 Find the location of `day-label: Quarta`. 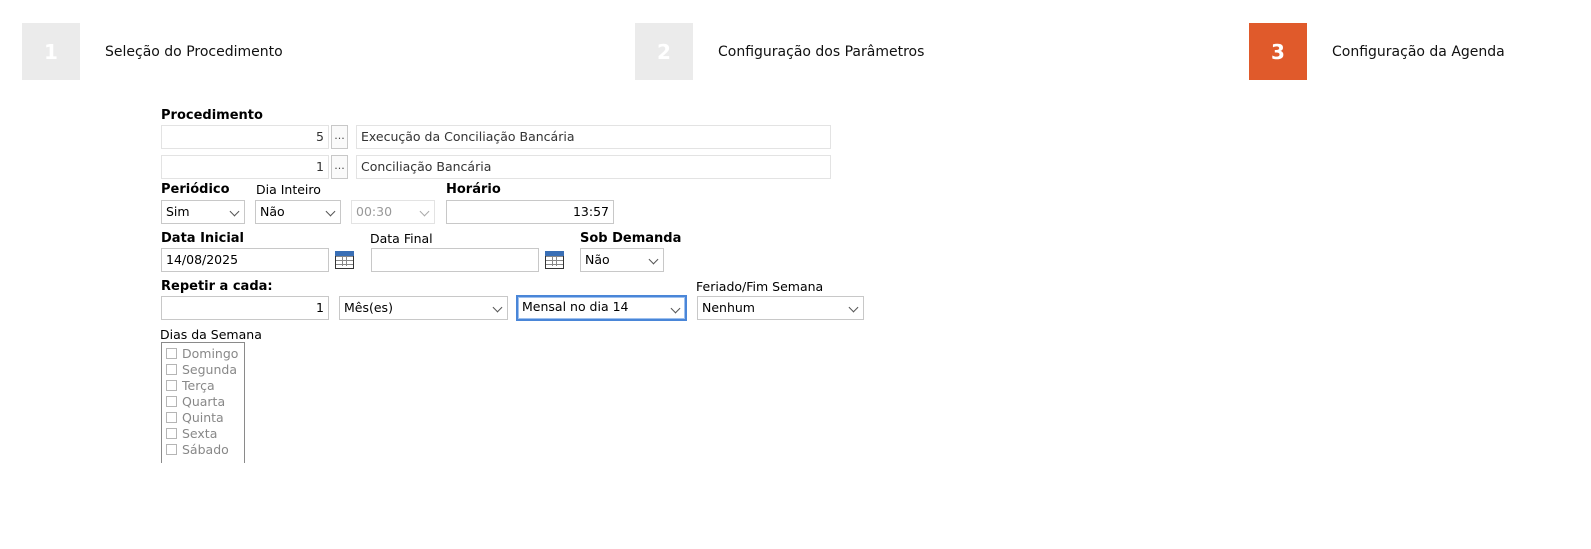

day-label: Quarta is located at coordinates (204, 401).